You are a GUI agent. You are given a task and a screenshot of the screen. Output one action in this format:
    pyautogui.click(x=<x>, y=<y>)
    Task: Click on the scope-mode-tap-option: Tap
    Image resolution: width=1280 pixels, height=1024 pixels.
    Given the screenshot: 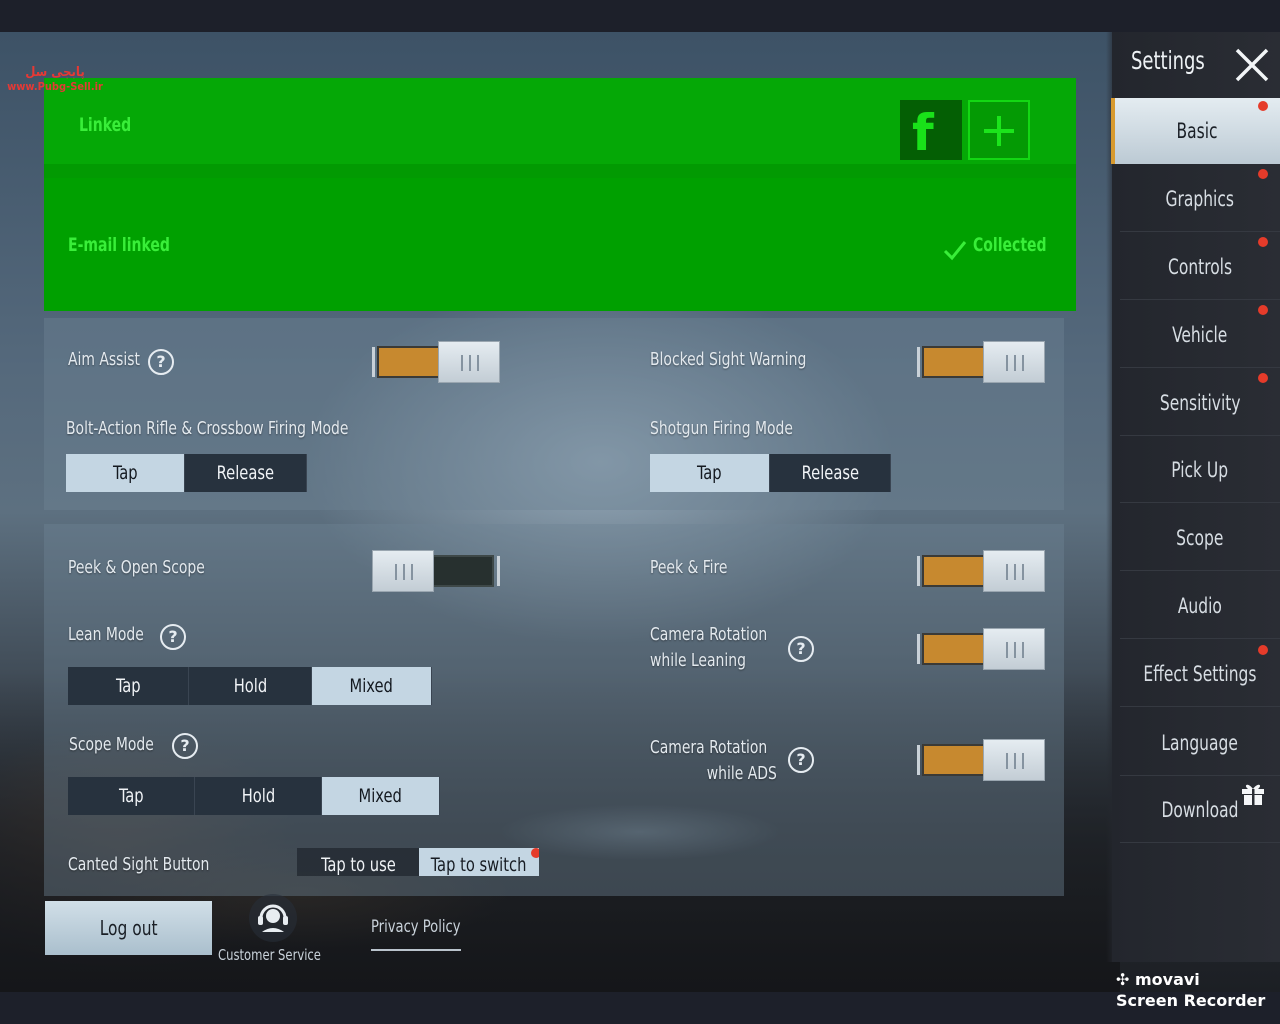 What is the action you would take?
    pyautogui.click(x=131, y=796)
    